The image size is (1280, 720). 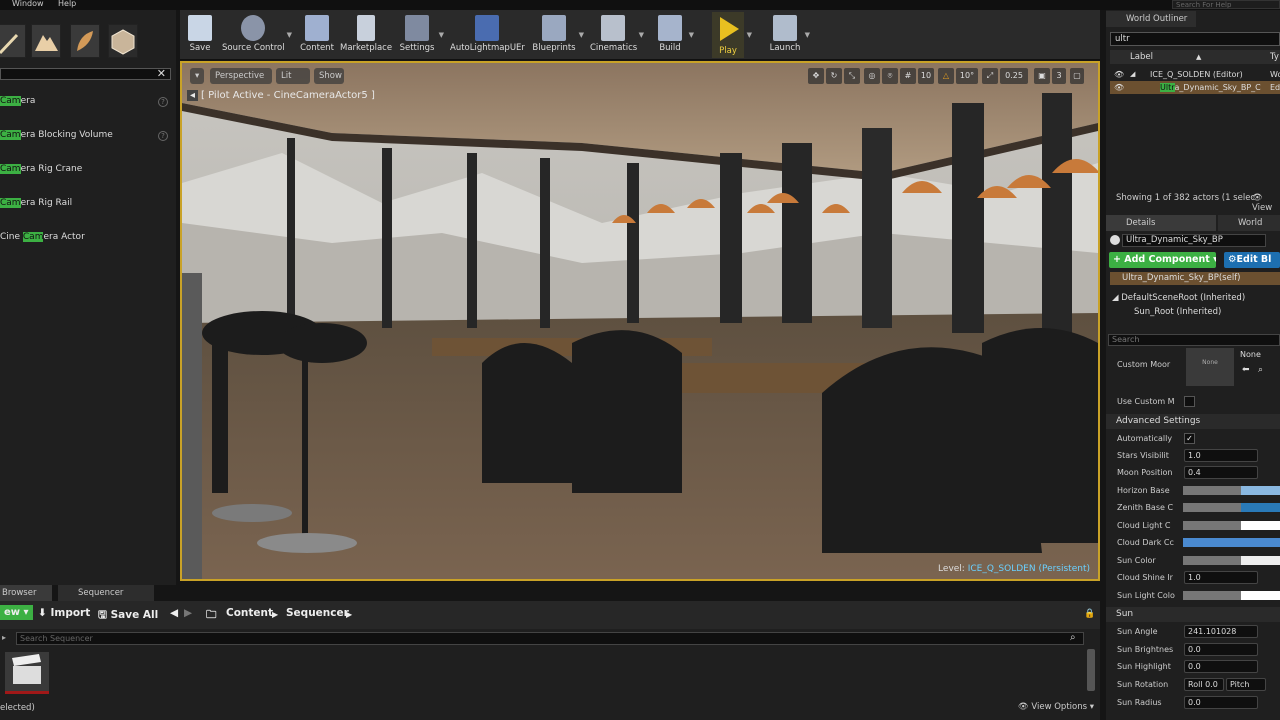 What do you see at coordinates (789, 35) in the screenshot?
I see `launch-button: Launch ▼` at bounding box center [789, 35].